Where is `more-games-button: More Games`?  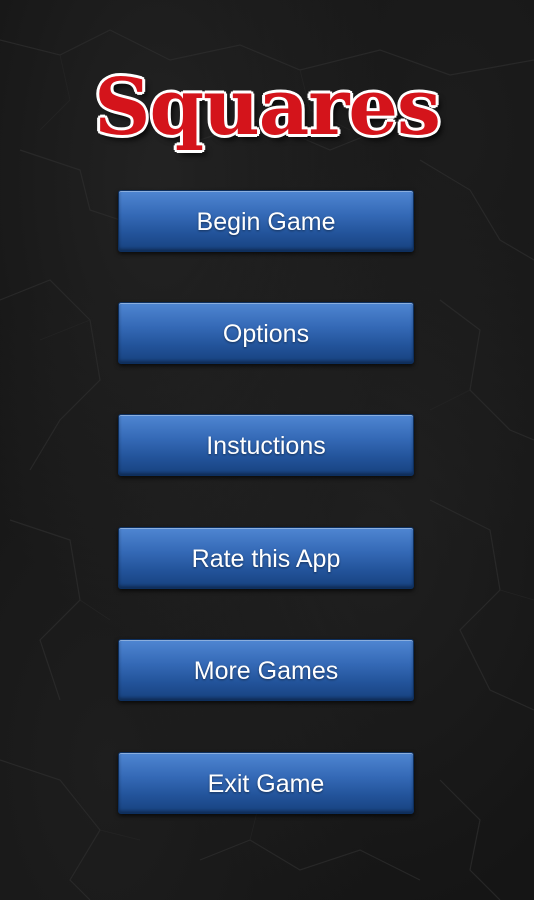 more-games-button: More Games is located at coordinates (266, 670).